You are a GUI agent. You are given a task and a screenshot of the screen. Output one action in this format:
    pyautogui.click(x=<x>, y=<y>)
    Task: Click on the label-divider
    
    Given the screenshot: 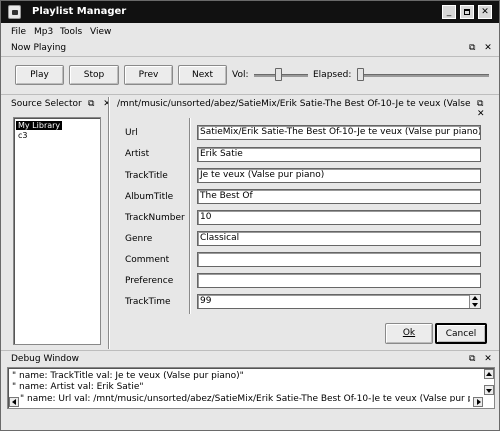 What is the action you would take?
    pyautogui.click(x=190, y=216)
    